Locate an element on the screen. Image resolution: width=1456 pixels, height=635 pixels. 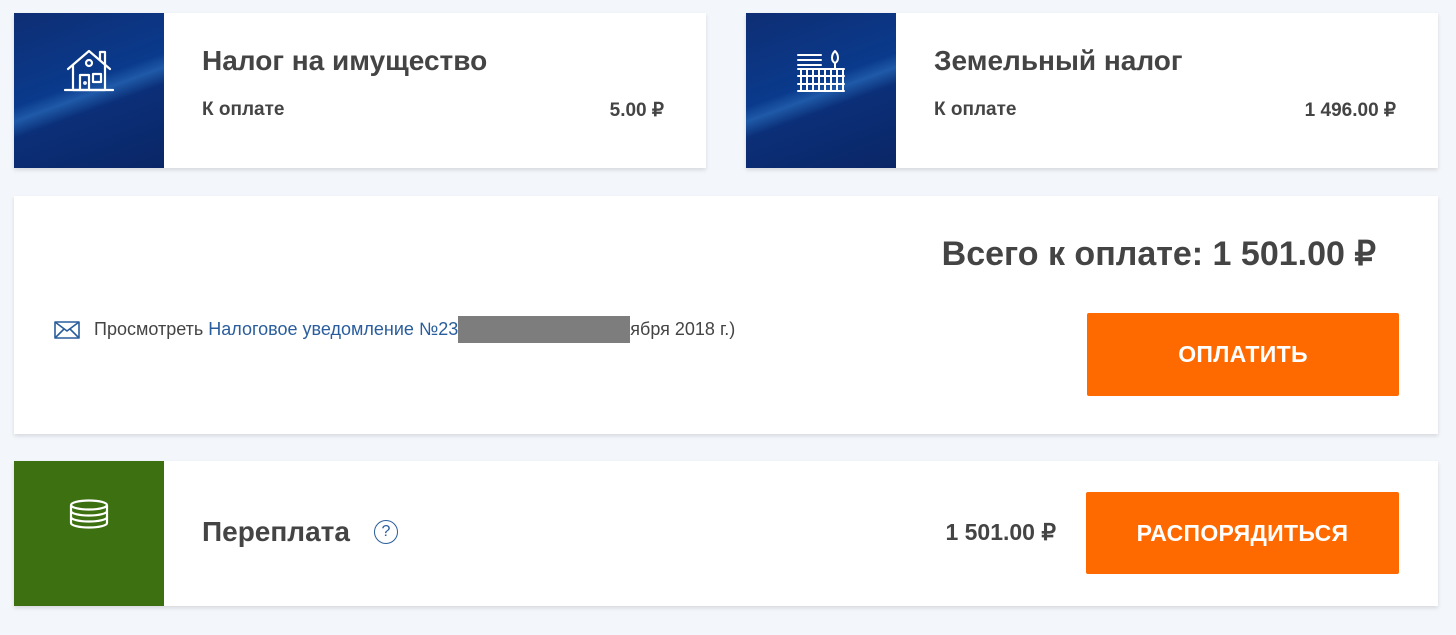
manage-overpayment-button: РАСПОРЯДИТЬСЯ is located at coordinates (1242, 533).